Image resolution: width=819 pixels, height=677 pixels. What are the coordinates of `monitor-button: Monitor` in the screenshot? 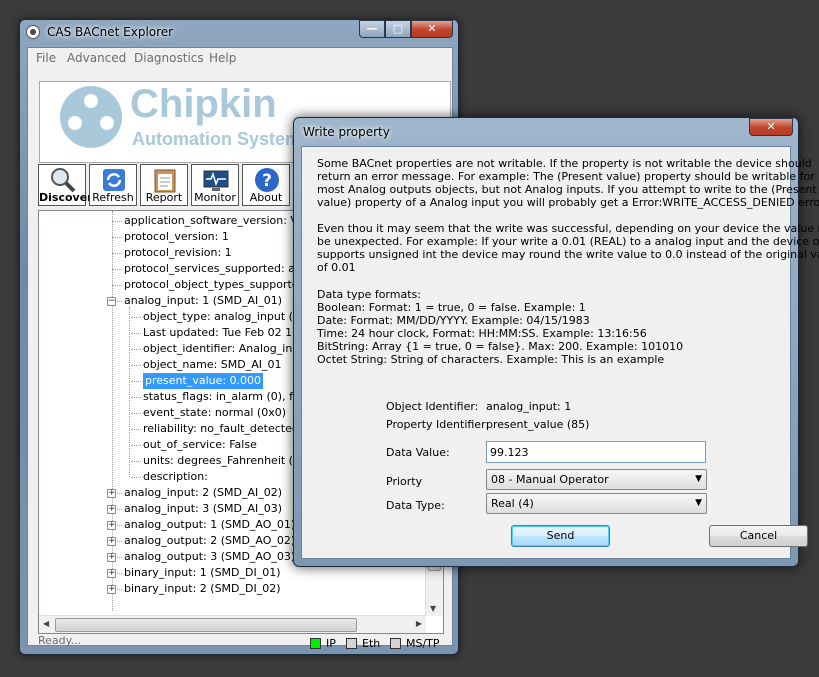 It's located at (215, 185).